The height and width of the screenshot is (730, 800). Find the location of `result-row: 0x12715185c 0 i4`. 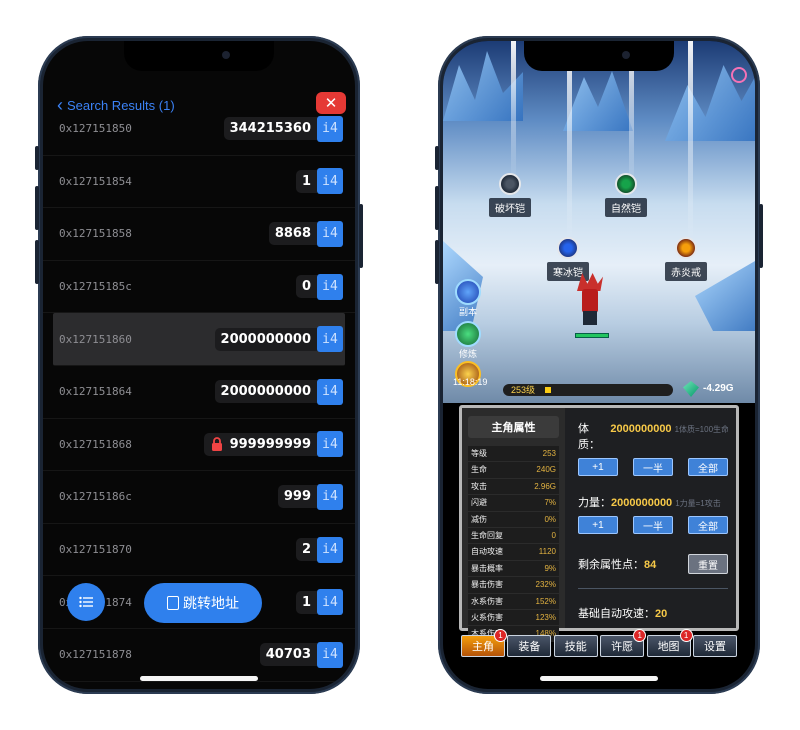

result-row: 0x12715185c 0 i4 is located at coordinates (199, 287).